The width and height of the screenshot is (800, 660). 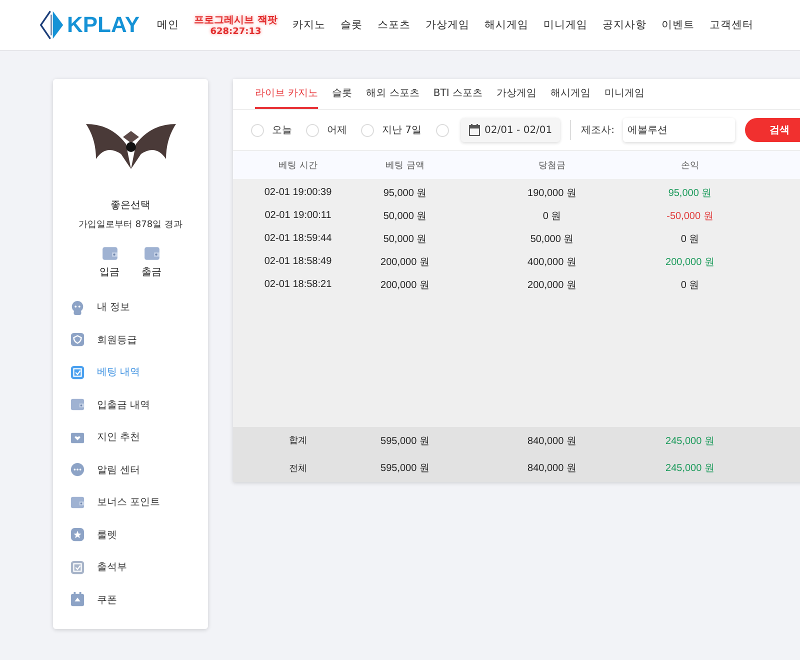 I want to click on wallet-button: 입금, so click(x=110, y=262).